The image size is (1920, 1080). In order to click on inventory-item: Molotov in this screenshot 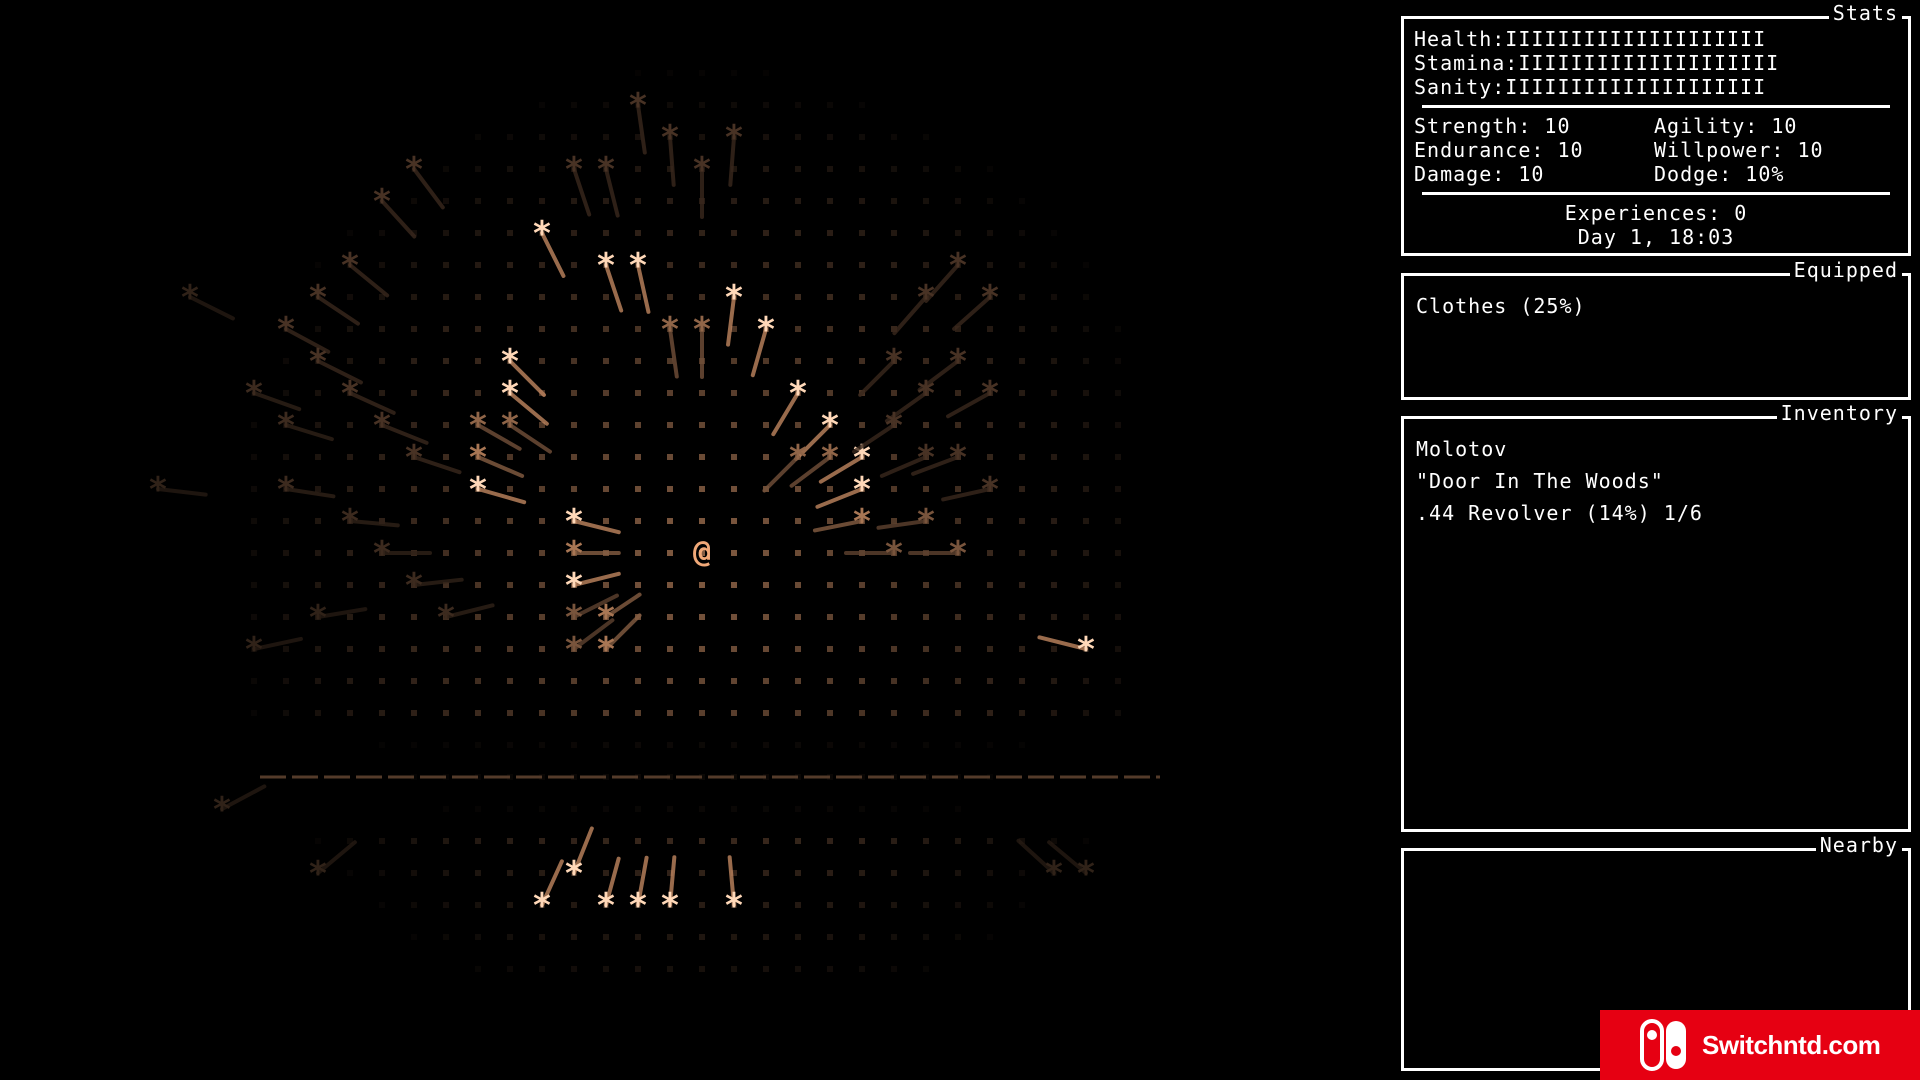, I will do `click(1656, 449)`.